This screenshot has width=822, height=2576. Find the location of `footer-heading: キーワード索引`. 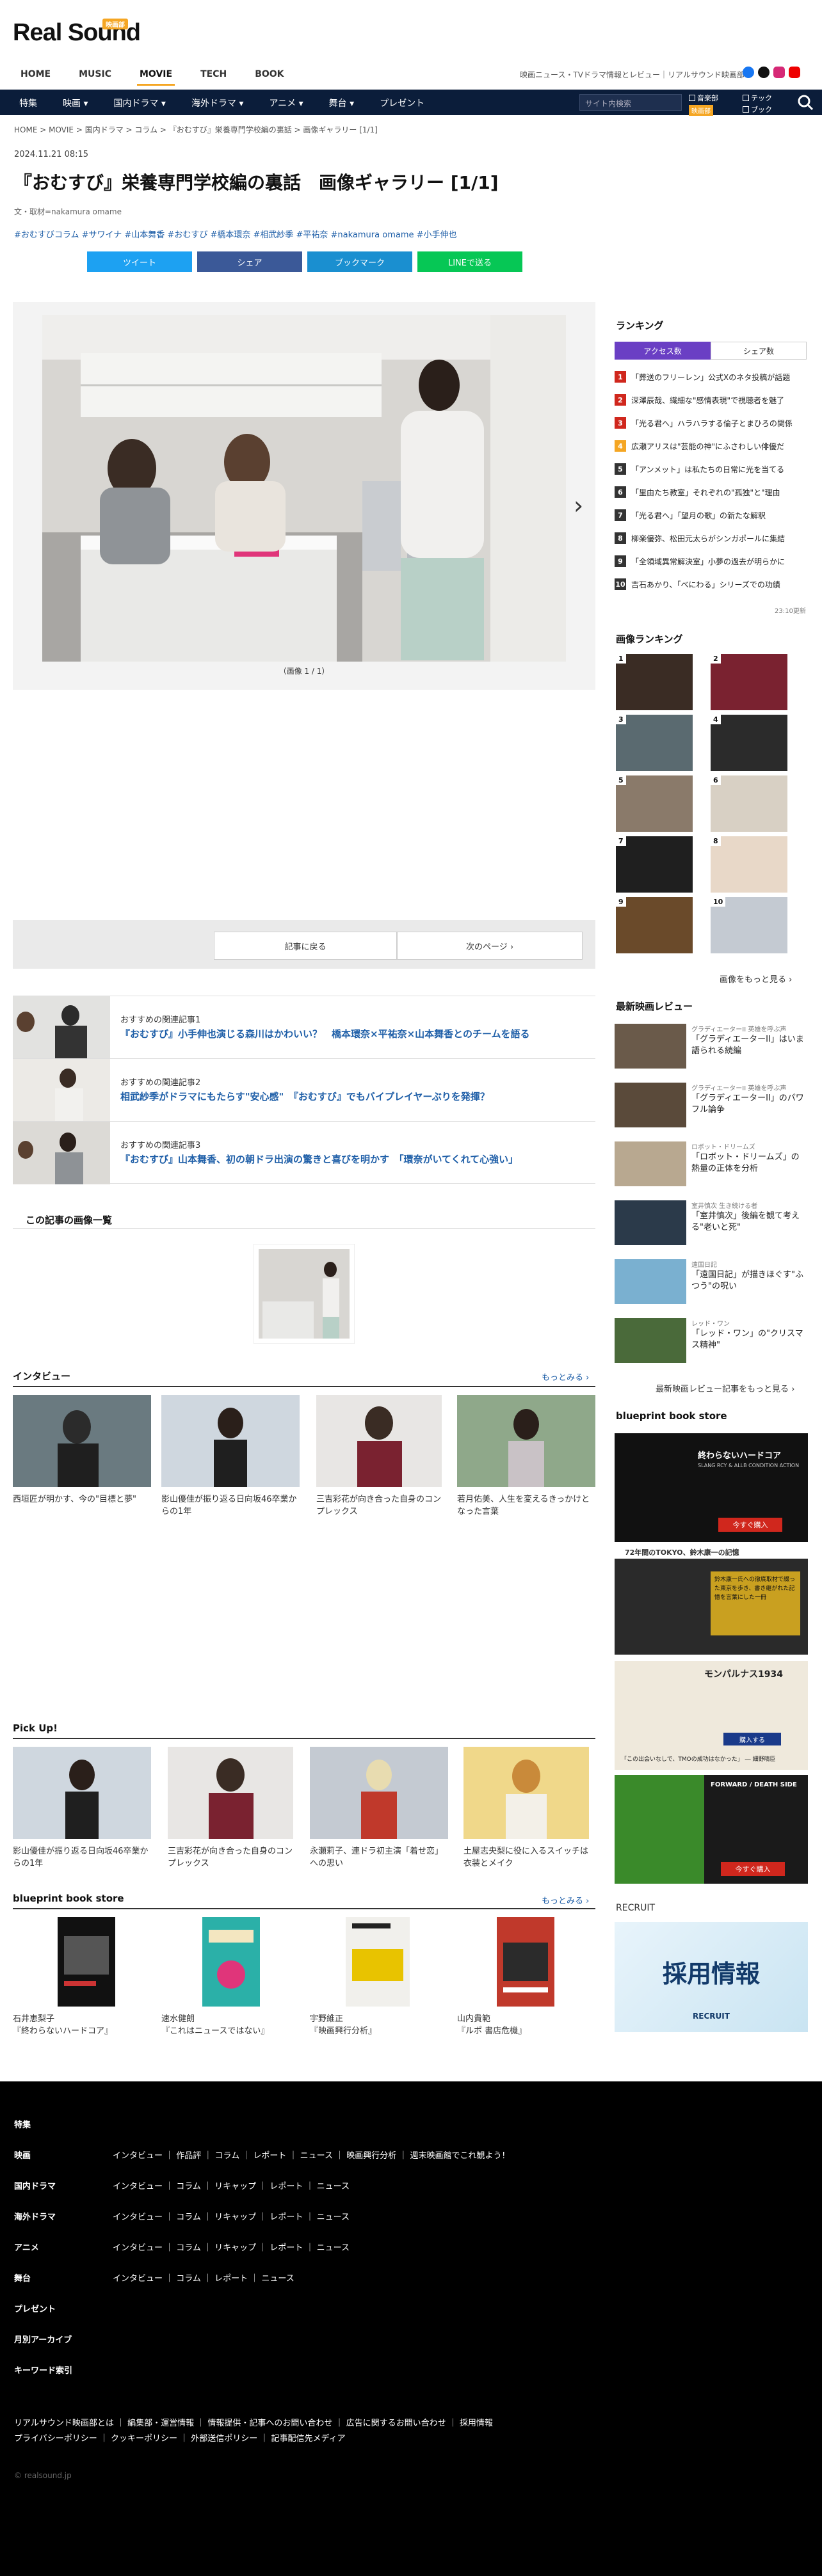

footer-heading: キーワード索引 is located at coordinates (43, 2370).